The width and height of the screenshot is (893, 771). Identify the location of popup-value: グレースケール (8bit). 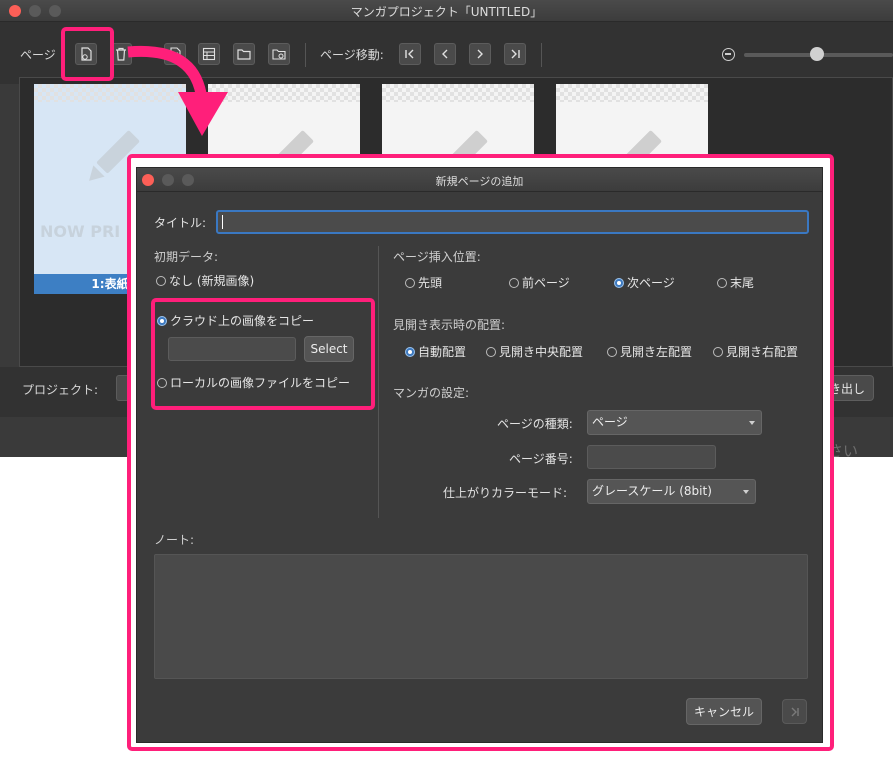
(652, 491).